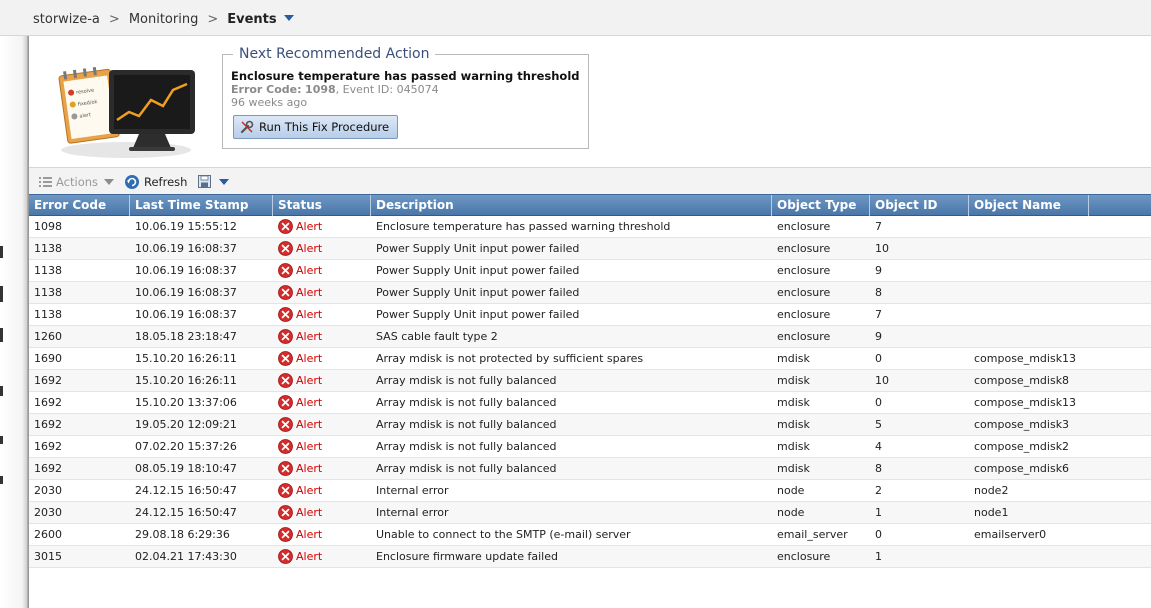 The height and width of the screenshot is (608, 1151). What do you see at coordinates (247, 127) in the screenshot?
I see `wrench-icon` at bounding box center [247, 127].